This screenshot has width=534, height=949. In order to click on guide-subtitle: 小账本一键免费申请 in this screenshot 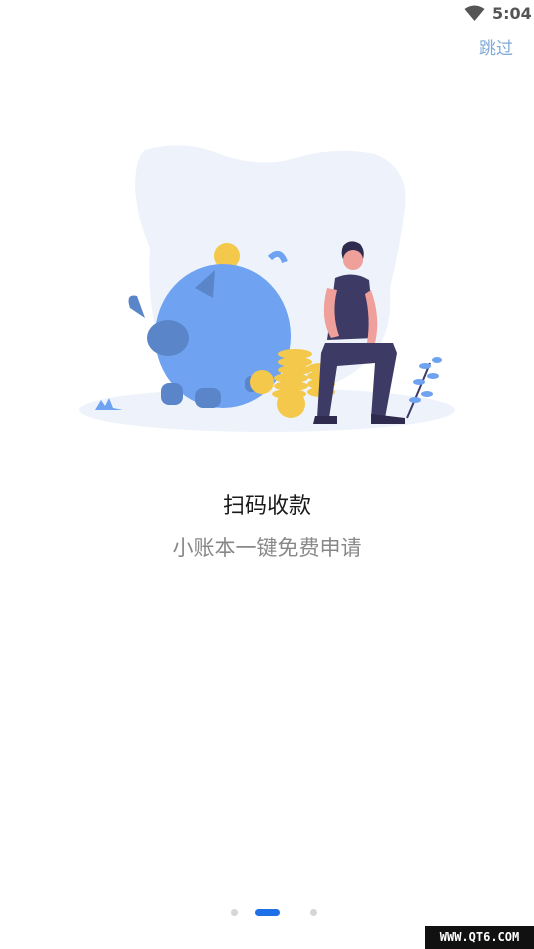, I will do `click(267, 548)`.